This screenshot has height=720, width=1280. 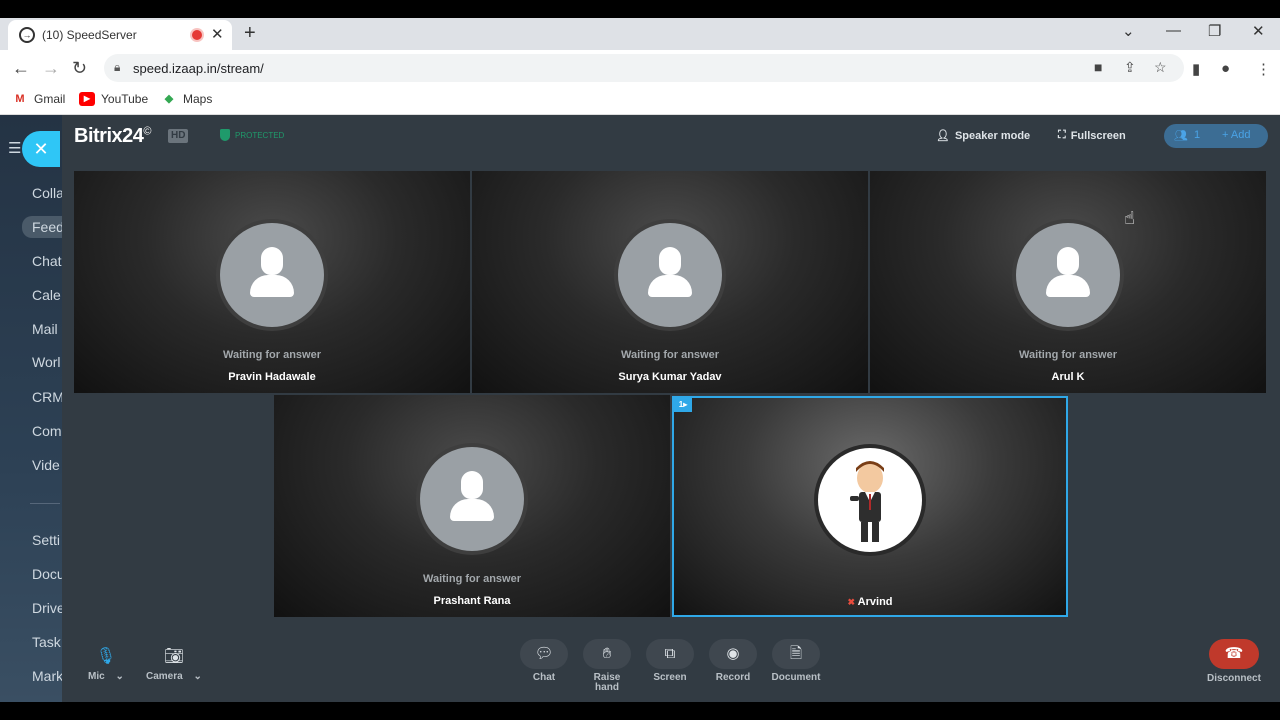 What do you see at coordinates (47, 193) in the screenshot?
I see `menu-item-collab: Colla` at bounding box center [47, 193].